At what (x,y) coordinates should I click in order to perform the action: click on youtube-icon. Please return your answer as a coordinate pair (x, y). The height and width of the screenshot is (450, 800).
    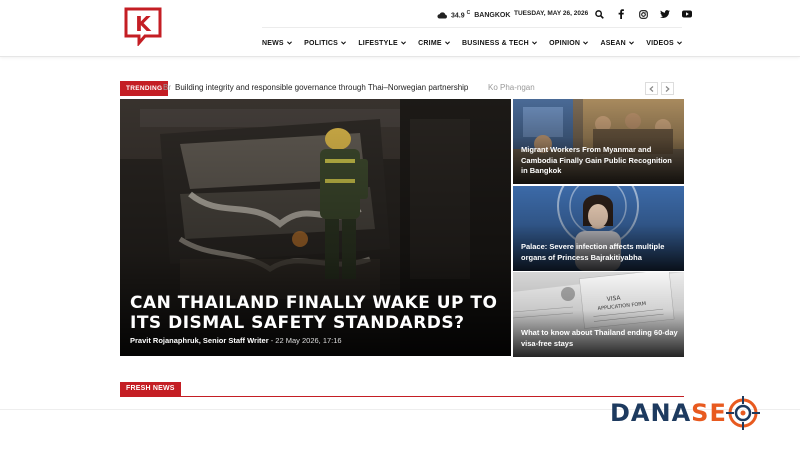
    Looking at the image, I should click on (687, 14).